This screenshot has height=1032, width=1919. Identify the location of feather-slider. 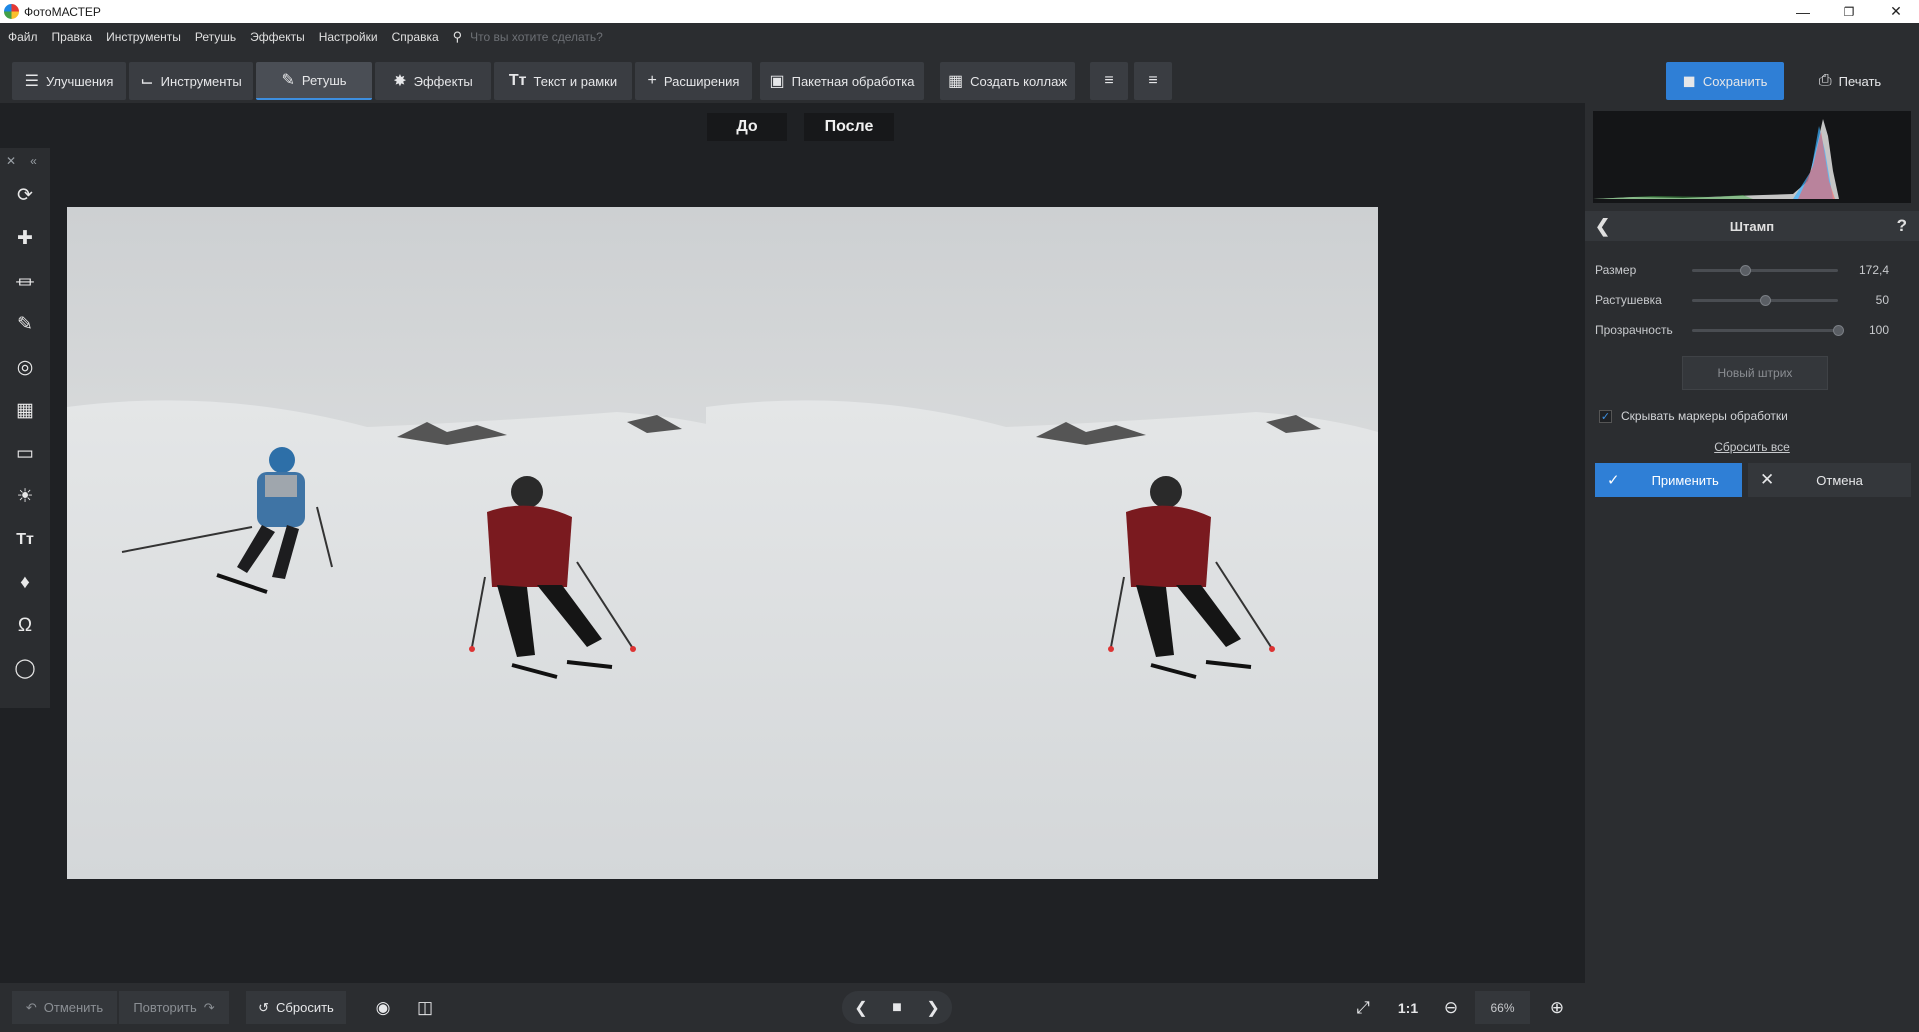
(1765, 300).